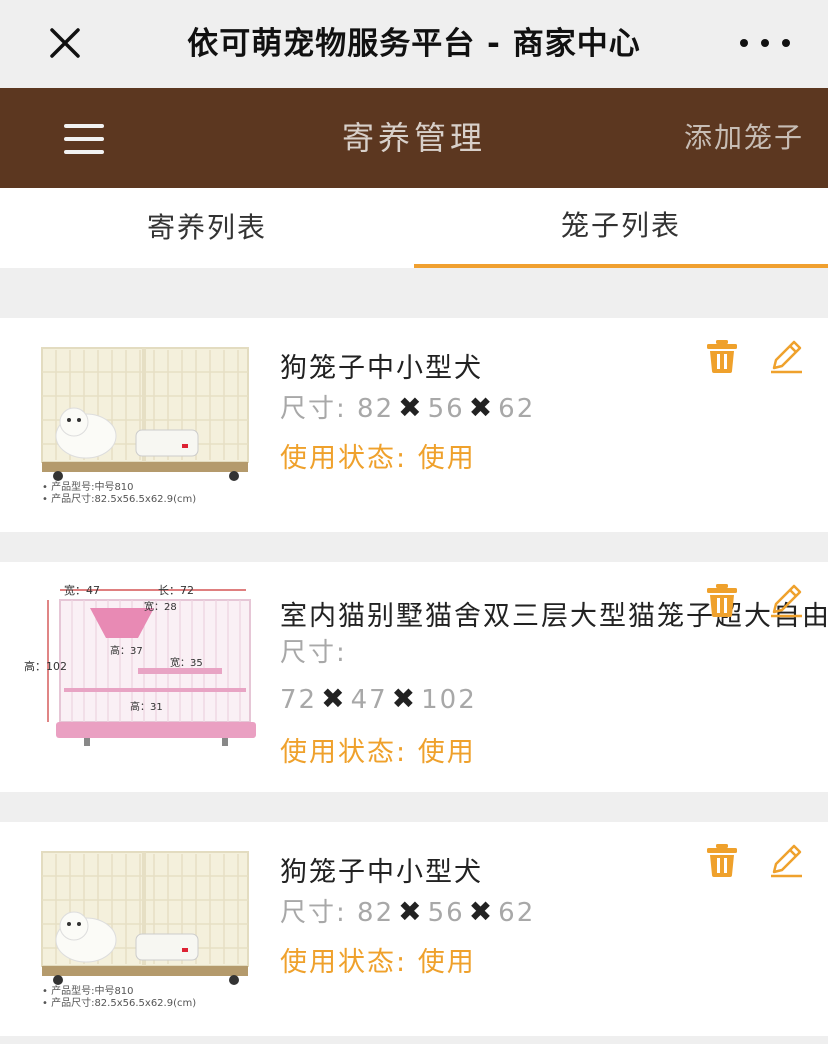  What do you see at coordinates (82, 590) in the screenshot?
I see `svg-text: 宽：47` at bounding box center [82, 590].